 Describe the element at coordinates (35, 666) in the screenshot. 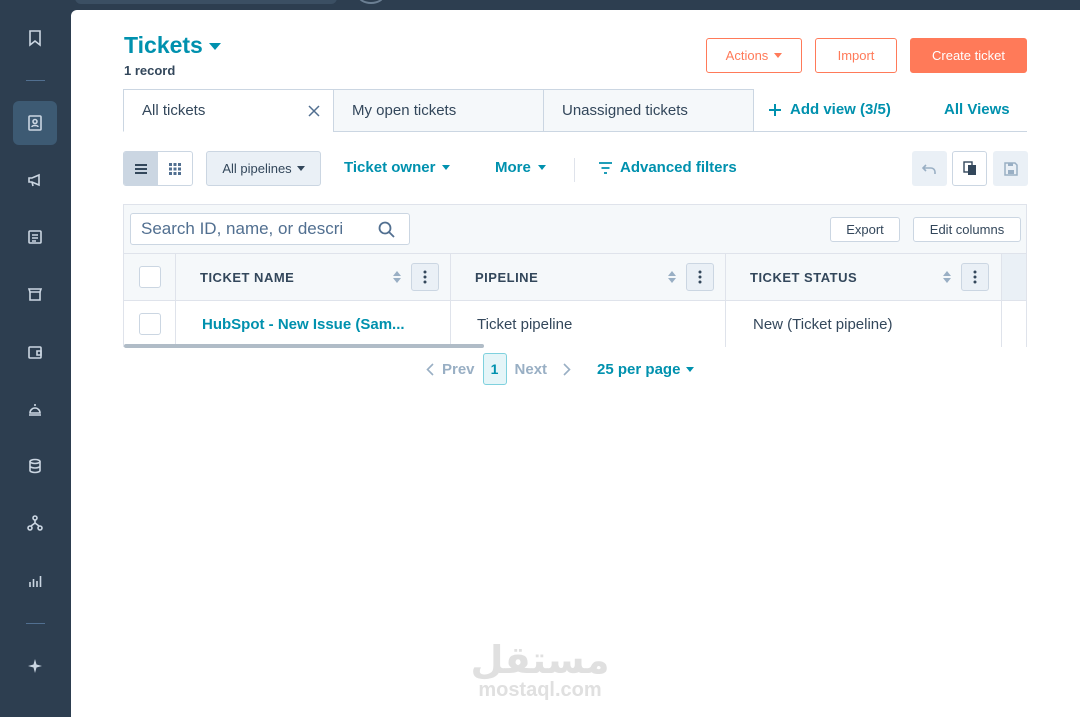

I see `ai-sparkle-icon` at that location.